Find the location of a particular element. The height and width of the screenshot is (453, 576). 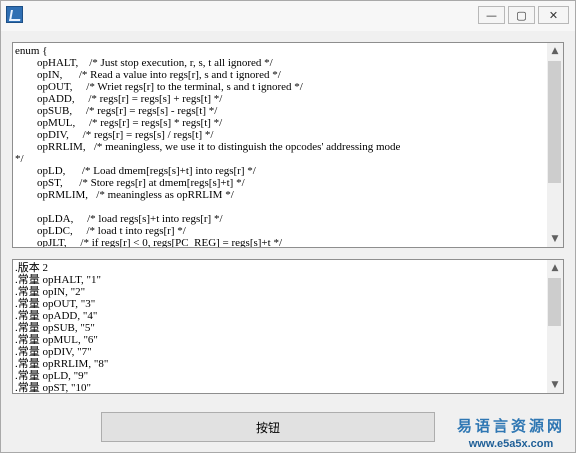

maximize-button: ▢ is located at coordinates (521, 15).